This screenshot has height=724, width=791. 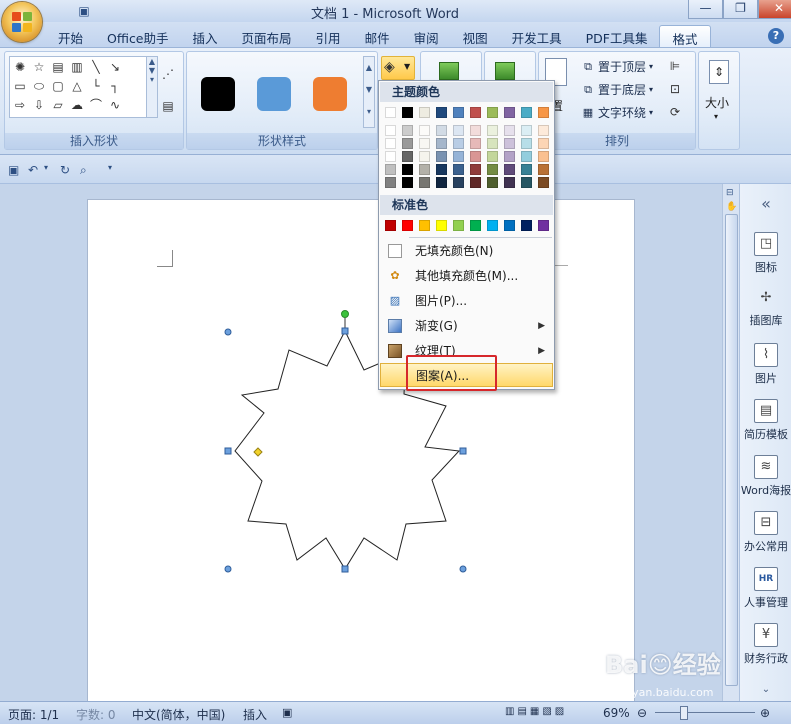 What do you see at coordinates (466, 251) in the screenshot?
I see `menu-item-no-fill: 无填充颜色(N)` at bounding box center [466, 251].